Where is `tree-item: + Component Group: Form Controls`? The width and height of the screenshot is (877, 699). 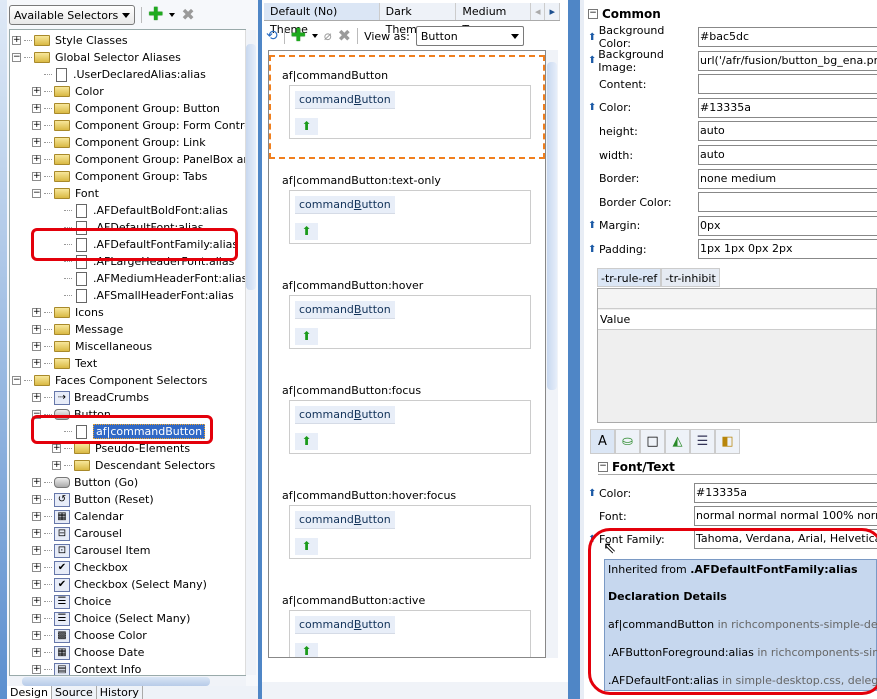 tree-item: + Component Group: Form Controls is located at coordinates (138, 125).